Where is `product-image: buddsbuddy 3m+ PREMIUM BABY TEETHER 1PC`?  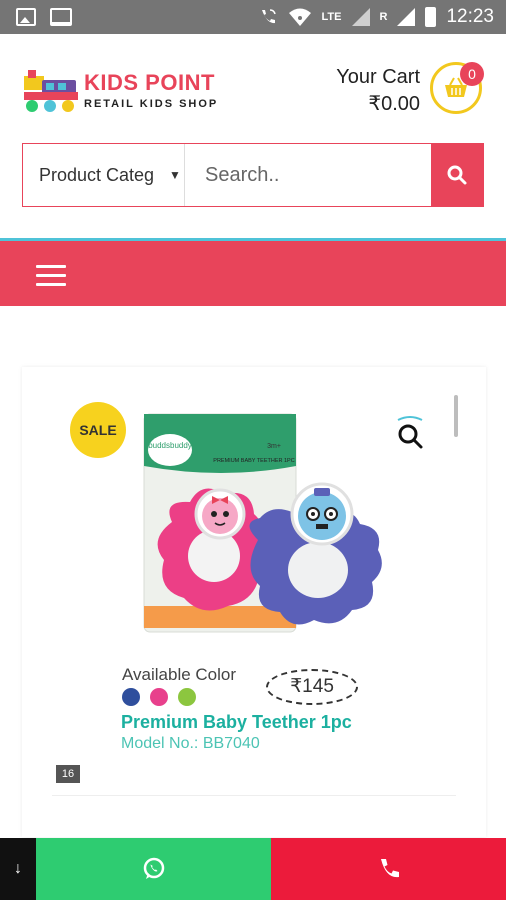
product-image: buddsbuddy 3m+ PREMIUM BABY TEETHER 1PC is located at coordinates (267, 524).